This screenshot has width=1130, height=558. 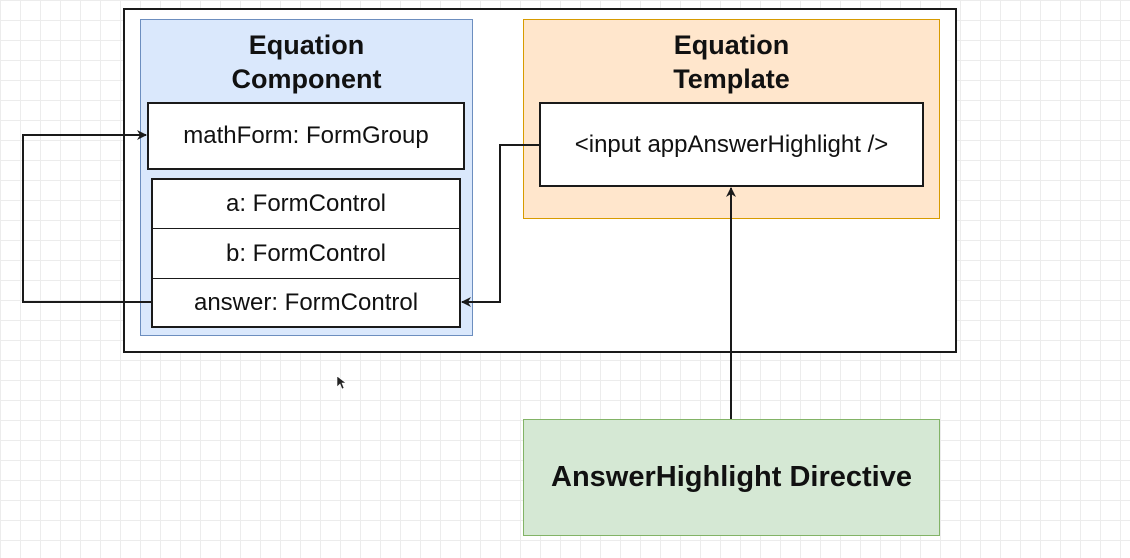 What do you see at coordinates (341, 382) in the screenshot?
I see `mouse-cursor-icon` at bounding box center [341, 382].